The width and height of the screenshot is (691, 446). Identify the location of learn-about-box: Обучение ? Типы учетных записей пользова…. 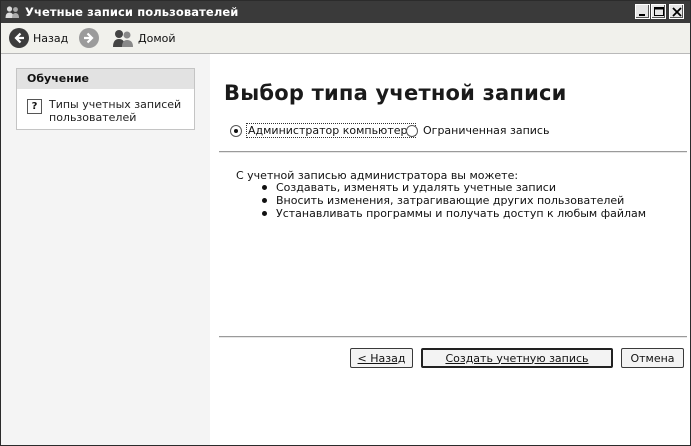
(105, 99).